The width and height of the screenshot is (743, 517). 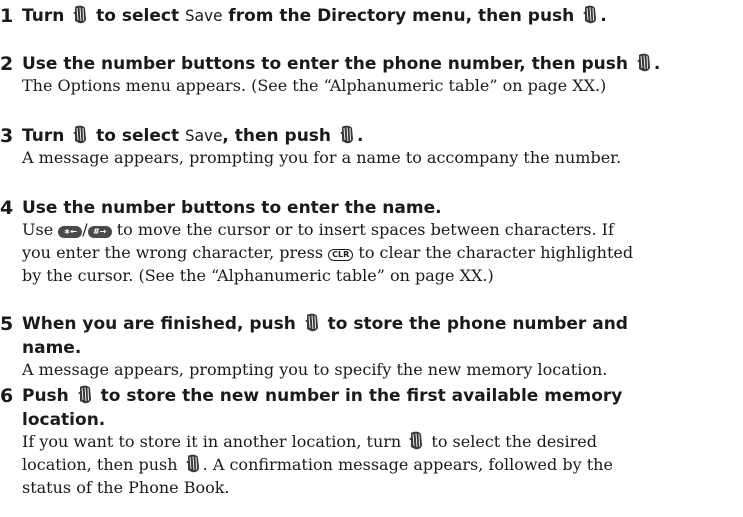 I want to click on body-text: to select the desired, so click(x=514, y=441).